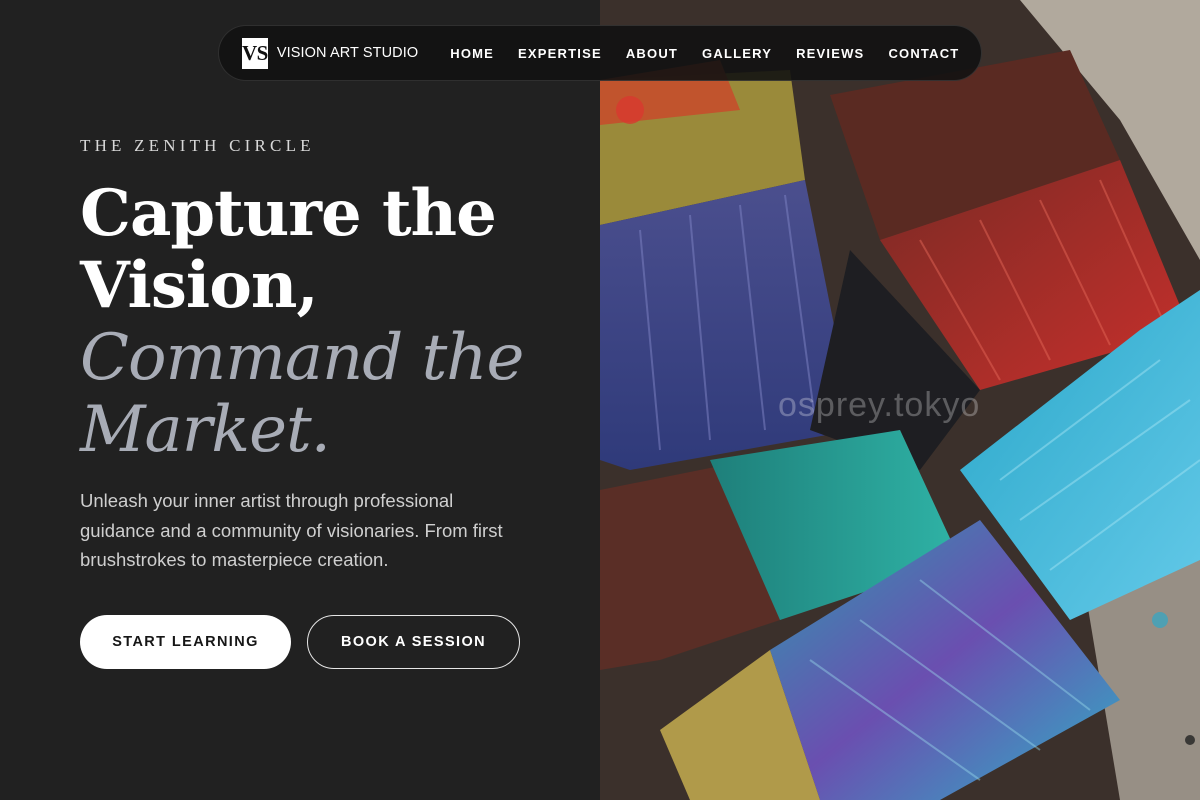  I want to click on headline-line-2: Vision,, so click(199, 285).